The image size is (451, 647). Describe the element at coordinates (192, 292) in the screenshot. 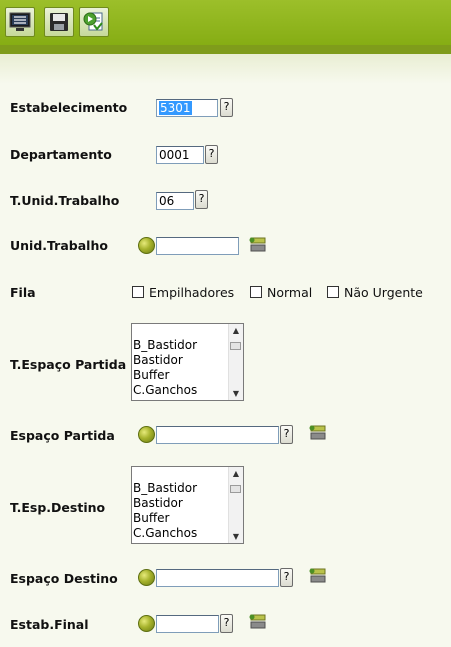

I see `empilhadores-label: Empilhadores` at that location.